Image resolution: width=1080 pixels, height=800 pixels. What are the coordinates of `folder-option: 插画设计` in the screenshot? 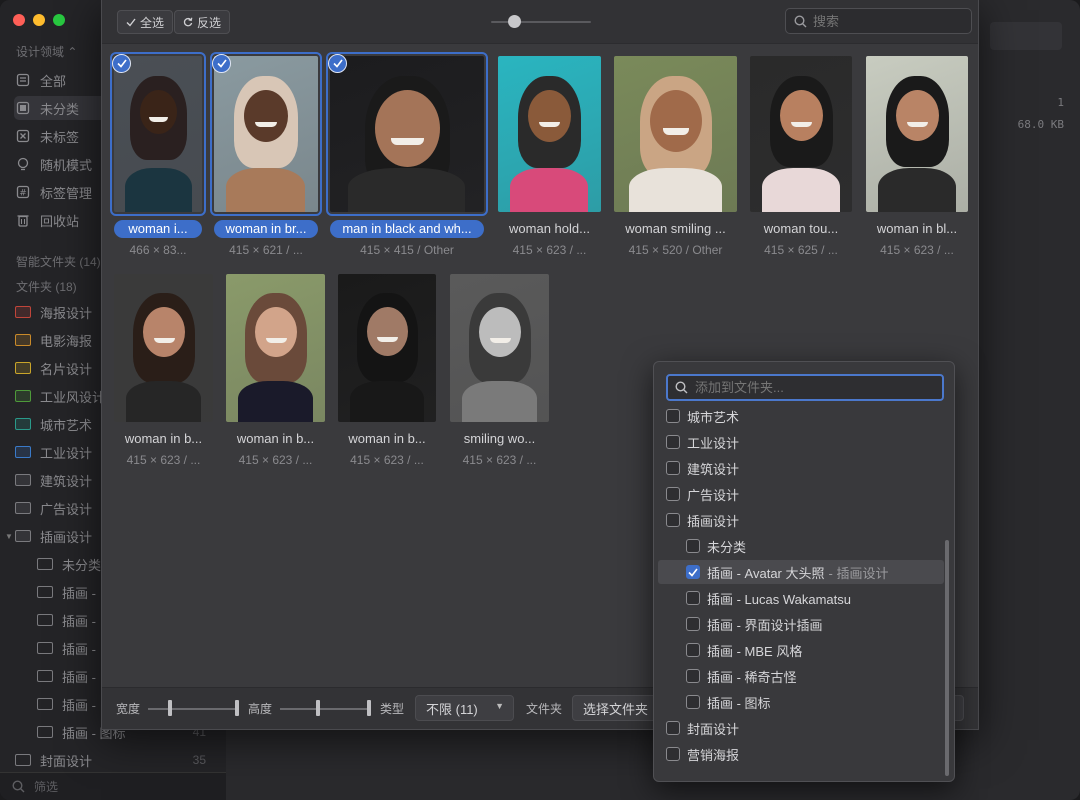 It's located at (801, 520).